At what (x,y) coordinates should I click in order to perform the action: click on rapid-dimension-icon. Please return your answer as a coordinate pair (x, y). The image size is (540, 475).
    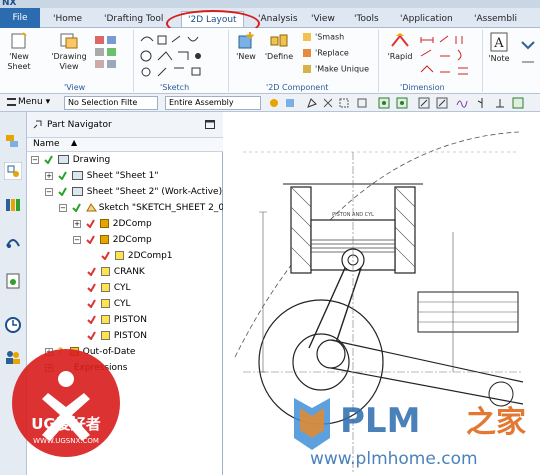
    Looking at the image, I should click on (400, 40).